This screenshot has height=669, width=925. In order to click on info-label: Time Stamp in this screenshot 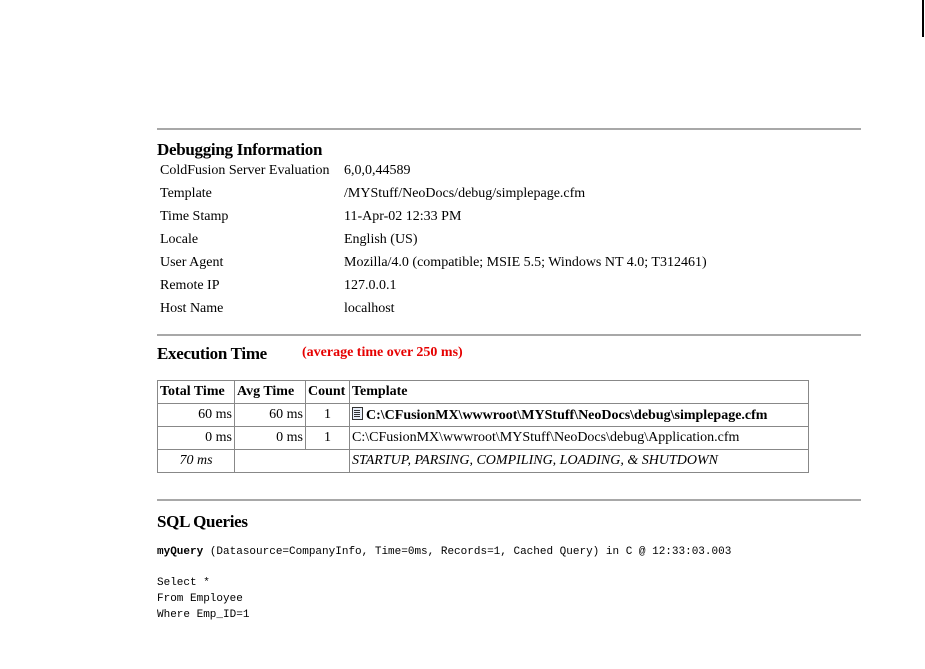, I will do `click(194, 216)`.